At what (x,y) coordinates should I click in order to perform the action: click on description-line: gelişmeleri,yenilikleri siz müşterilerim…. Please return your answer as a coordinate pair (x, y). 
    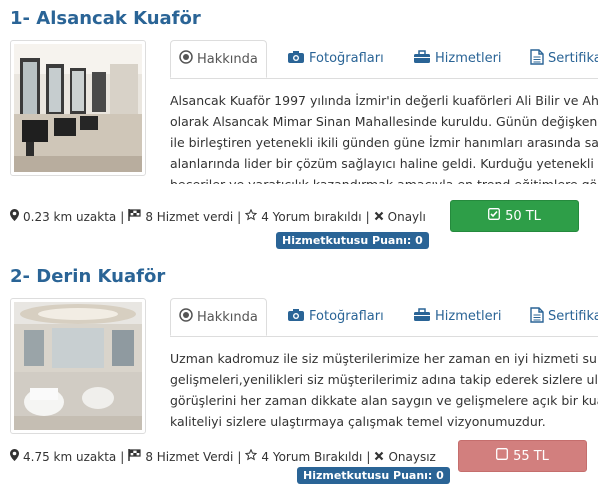
    Looking at the image, I should click on (384, 379).